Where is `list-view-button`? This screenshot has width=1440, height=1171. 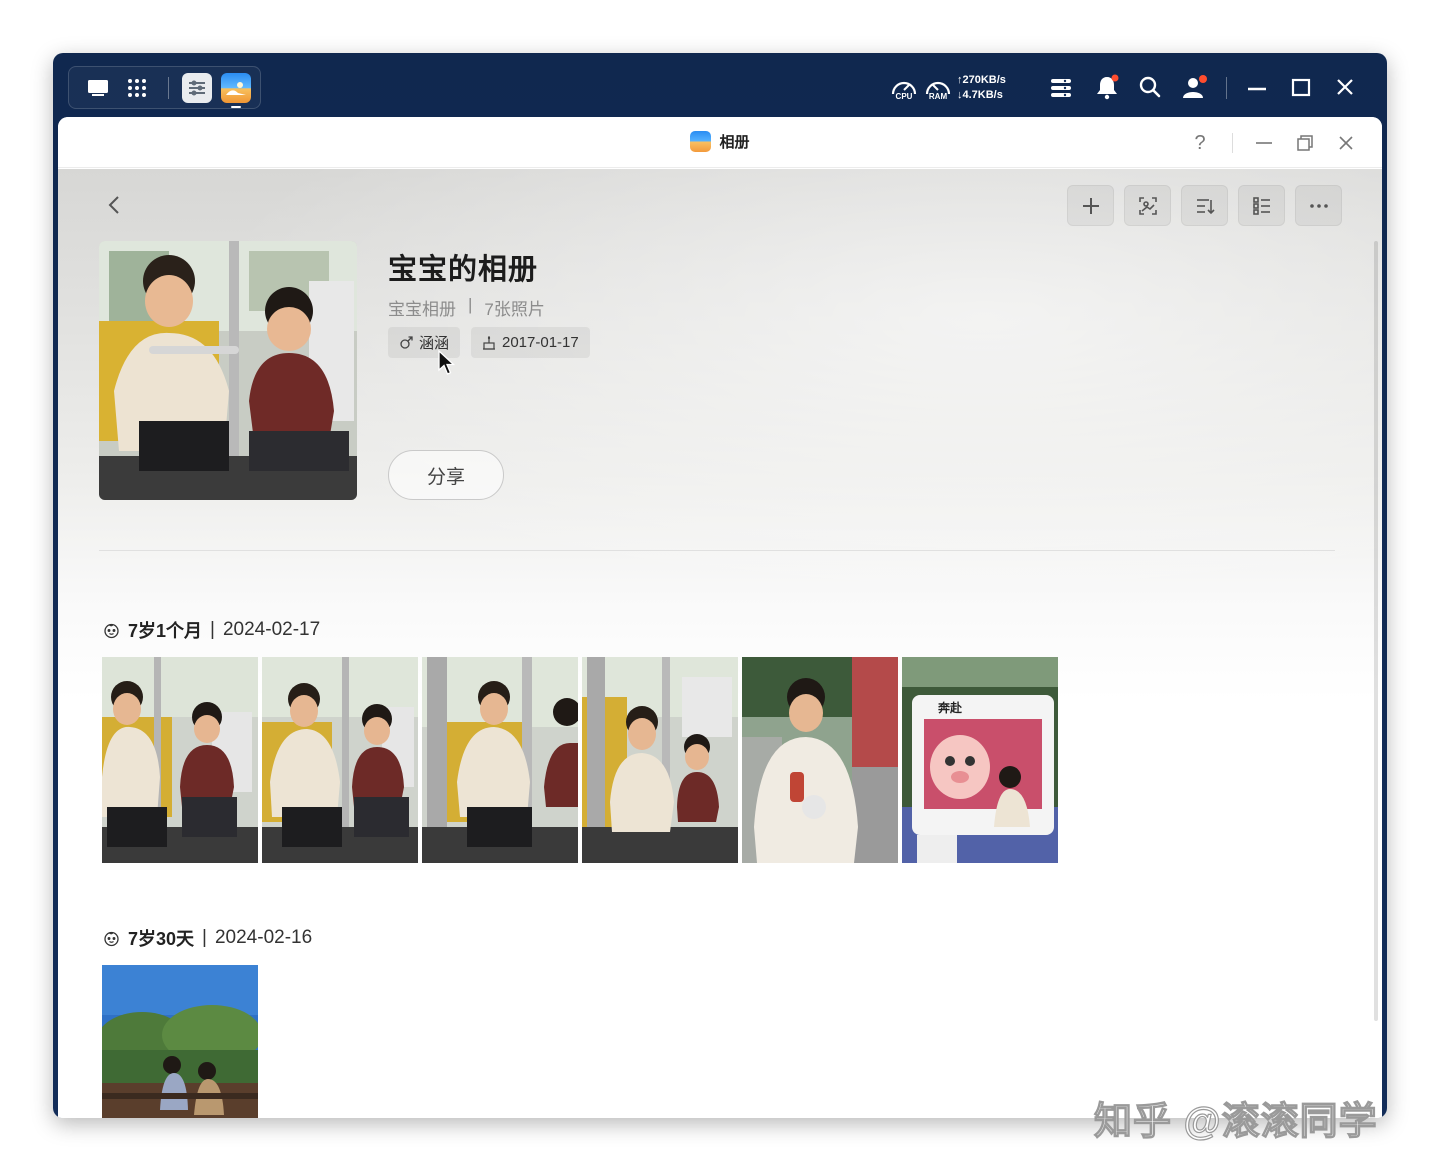
list-view-button is located at coordinates (1261, 205).